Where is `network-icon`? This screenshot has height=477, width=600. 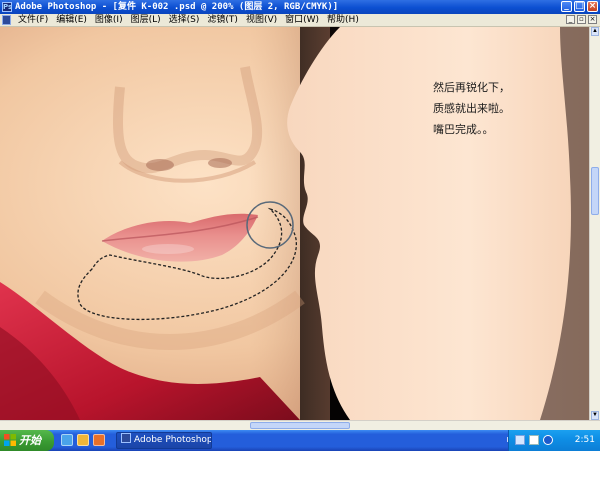 network-icon is located at coordinates (520, 440).